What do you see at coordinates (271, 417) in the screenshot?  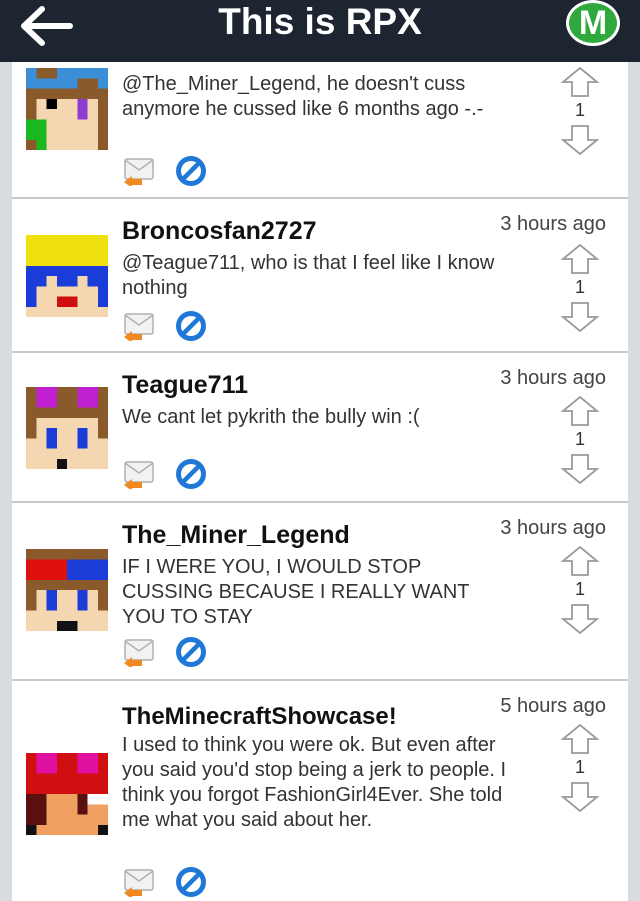 I see `comment-text: We cant let pykrith the bully win :(` at bounding box center [271, 417].